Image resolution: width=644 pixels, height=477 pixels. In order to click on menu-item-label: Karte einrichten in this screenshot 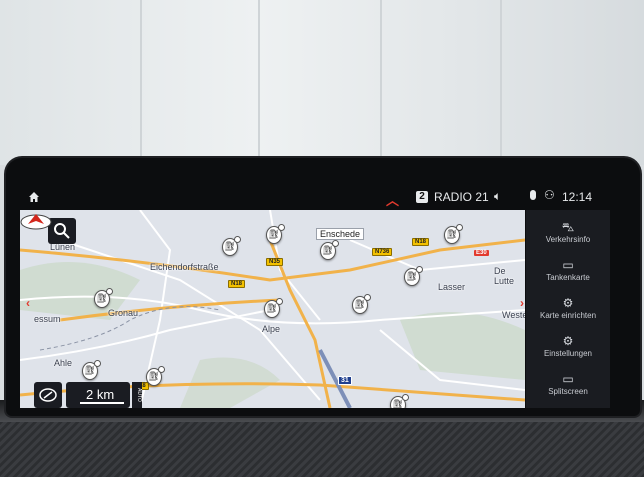, I will do `click(568, 315)`.